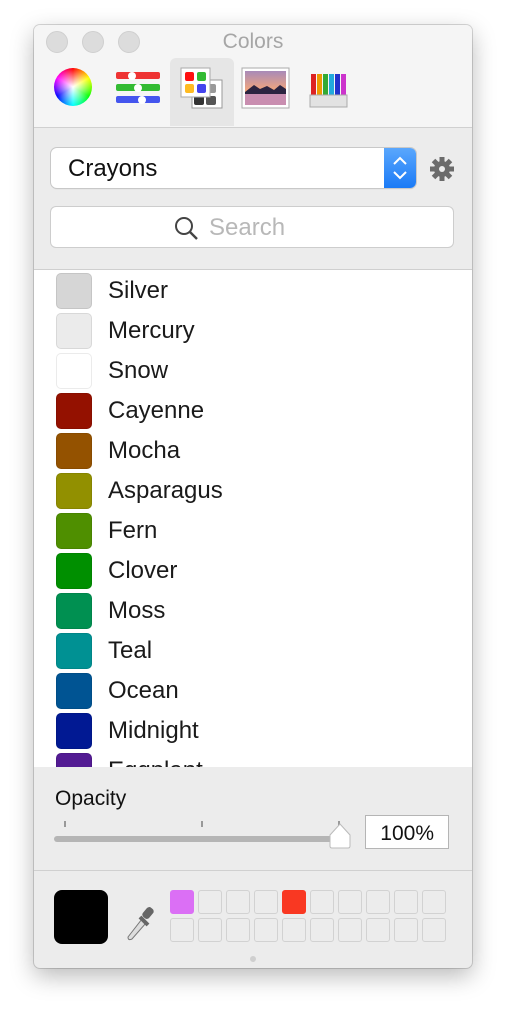 This screenshot has height=1010, width=506. Describe the element at coordinates (253, 491) in the screenshot. I see `color-list-item: Asparagus` at that location.